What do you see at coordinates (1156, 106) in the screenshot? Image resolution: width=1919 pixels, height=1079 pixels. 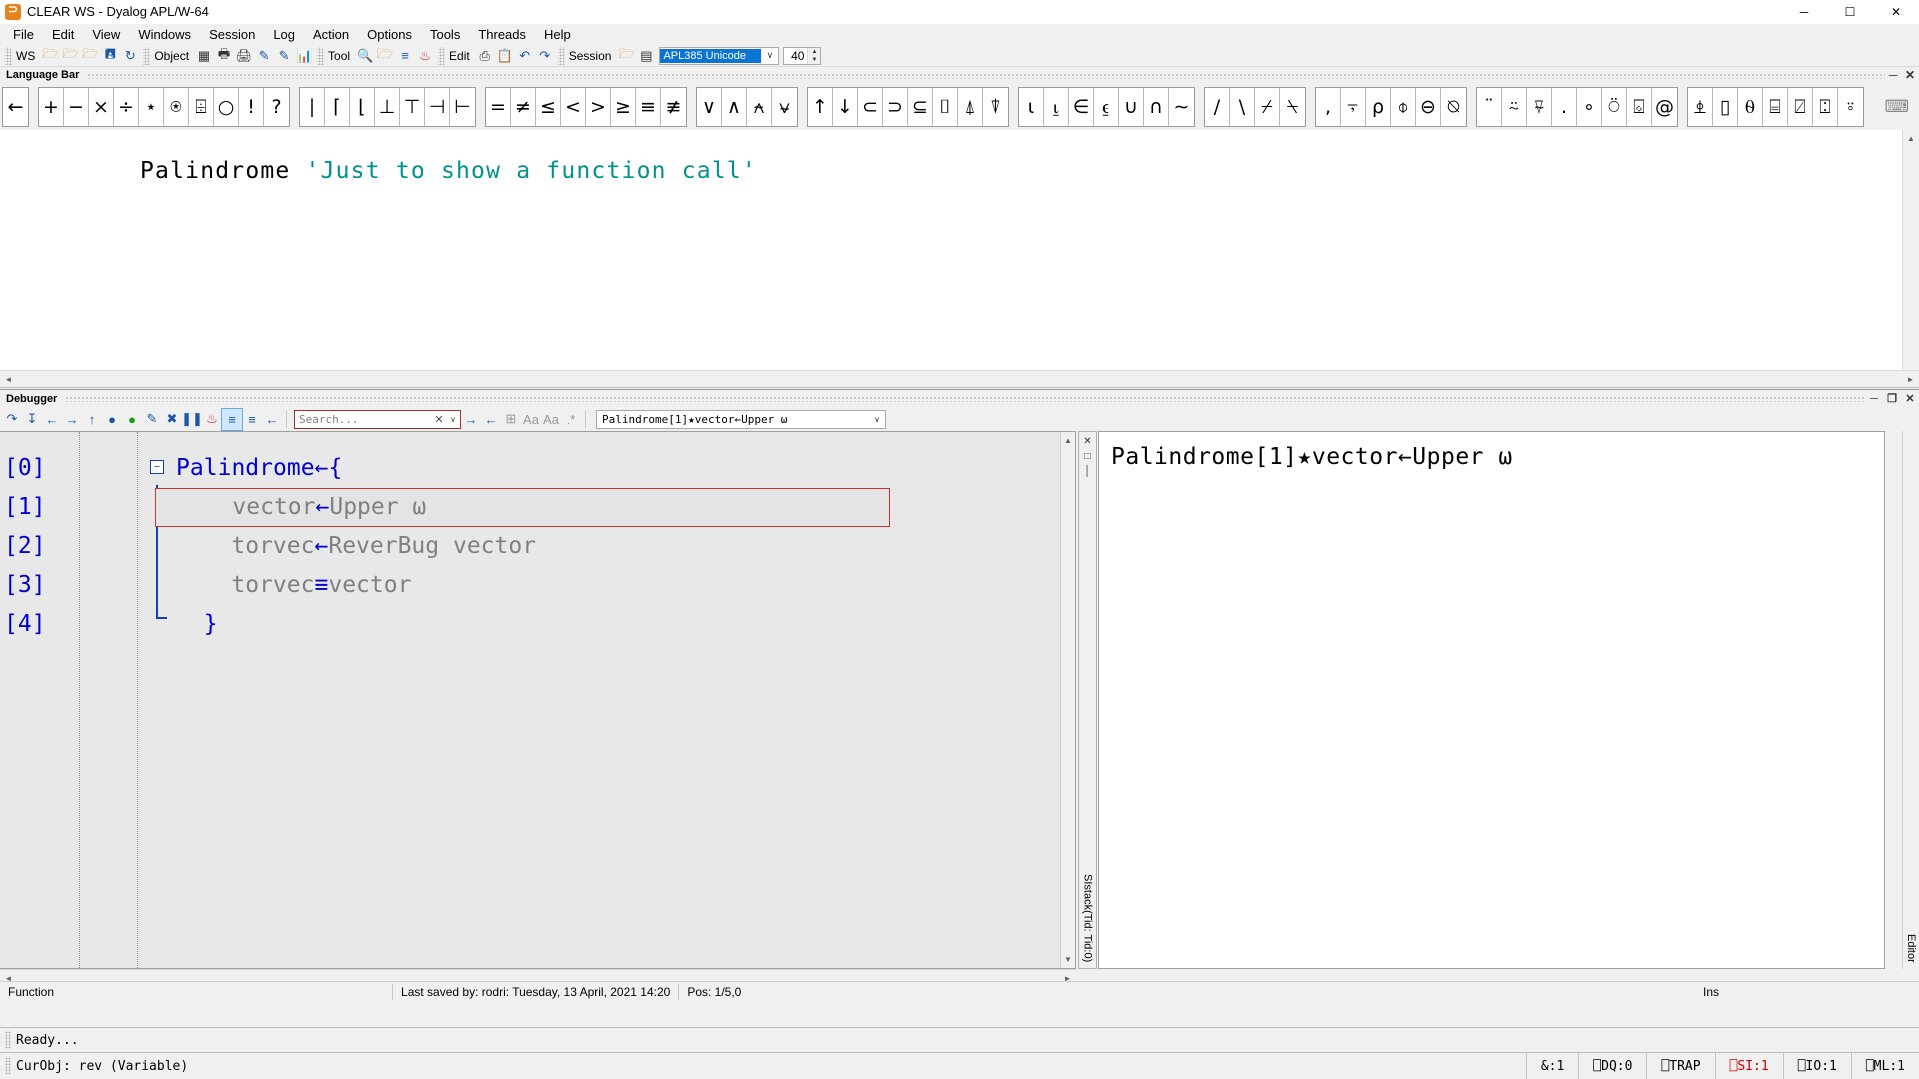 I see `apl-key-6-5: ∩` at bounding box center [1156, 106].